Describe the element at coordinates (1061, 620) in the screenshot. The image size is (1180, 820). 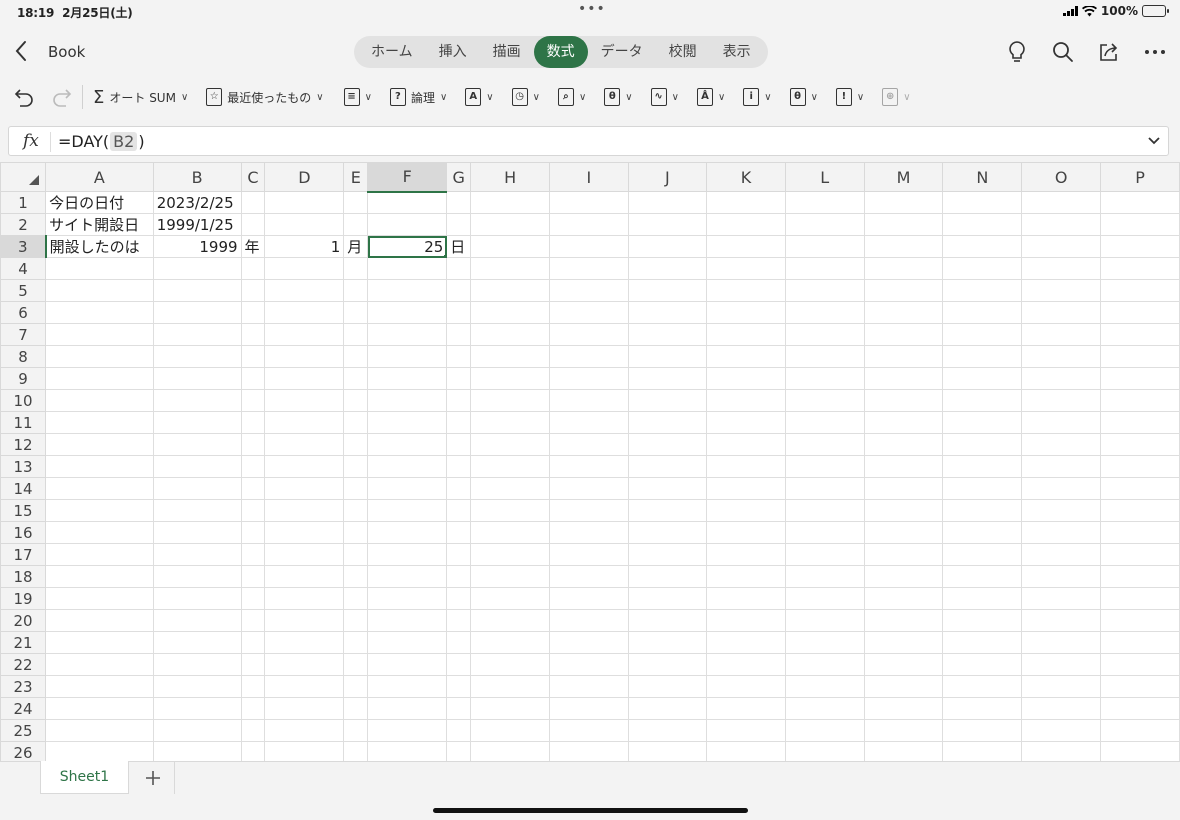
I see `cell-o20` at that location.